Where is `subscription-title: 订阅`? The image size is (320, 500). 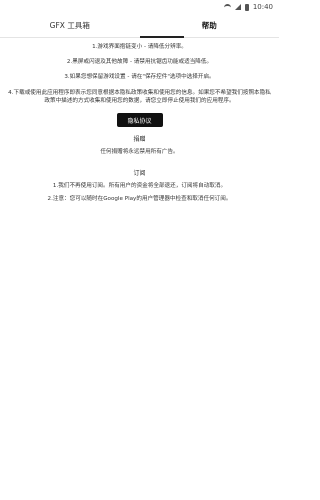 subscription-title: 订阅 is located at coordinates (139, 173).